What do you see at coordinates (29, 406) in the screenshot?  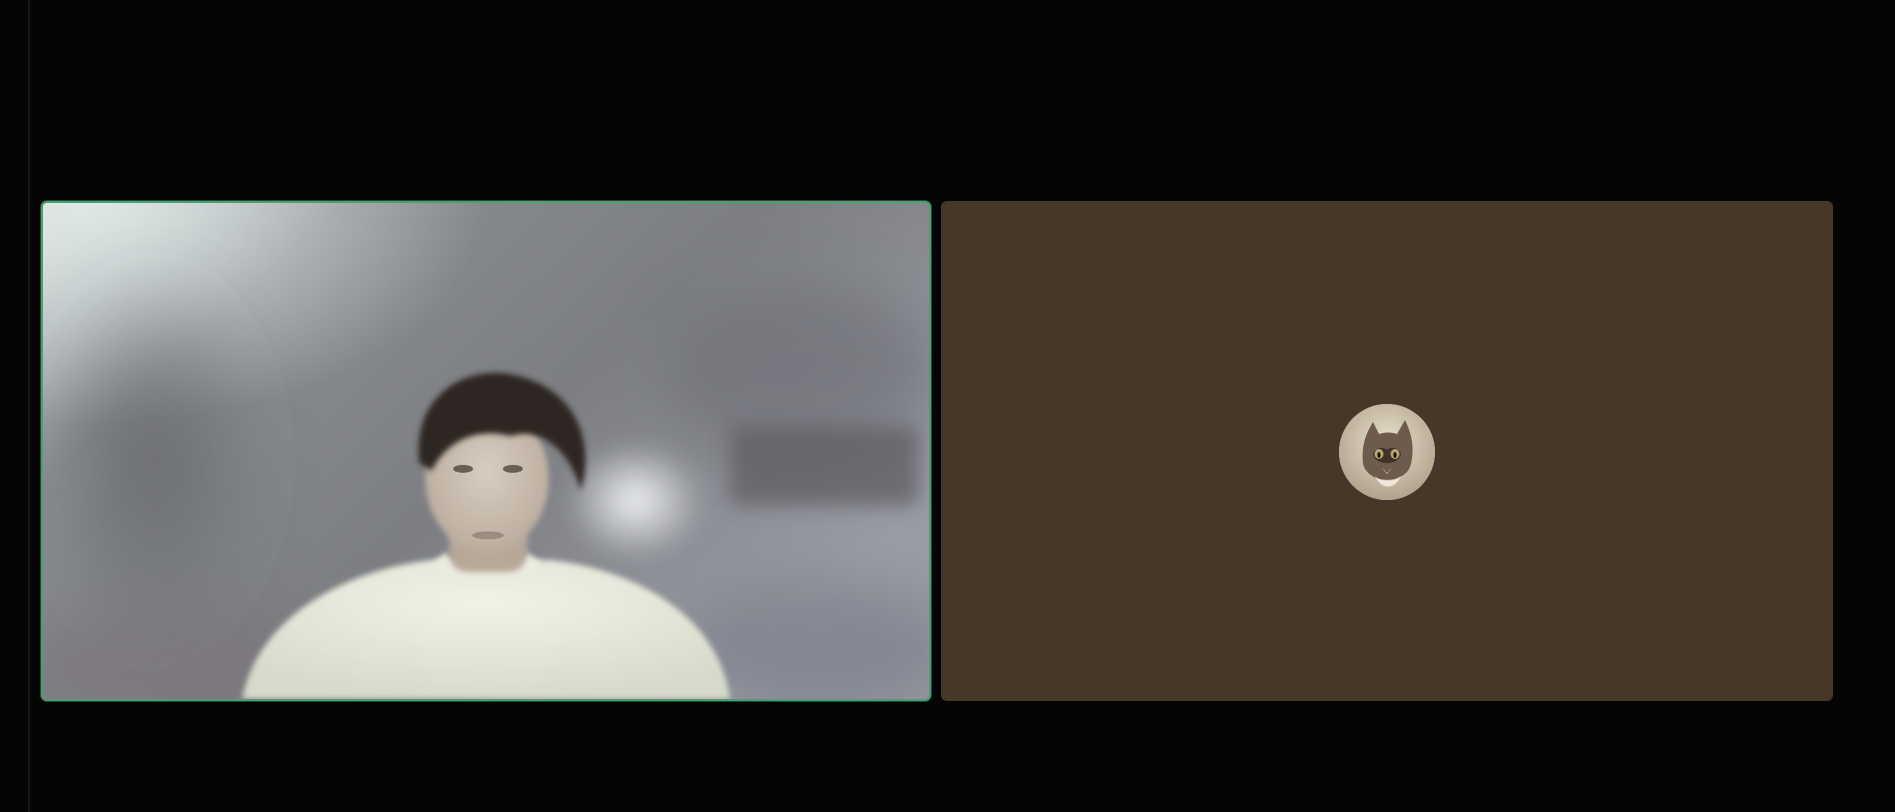 I see `window-edge-divider` at bounding box center [29, 406].